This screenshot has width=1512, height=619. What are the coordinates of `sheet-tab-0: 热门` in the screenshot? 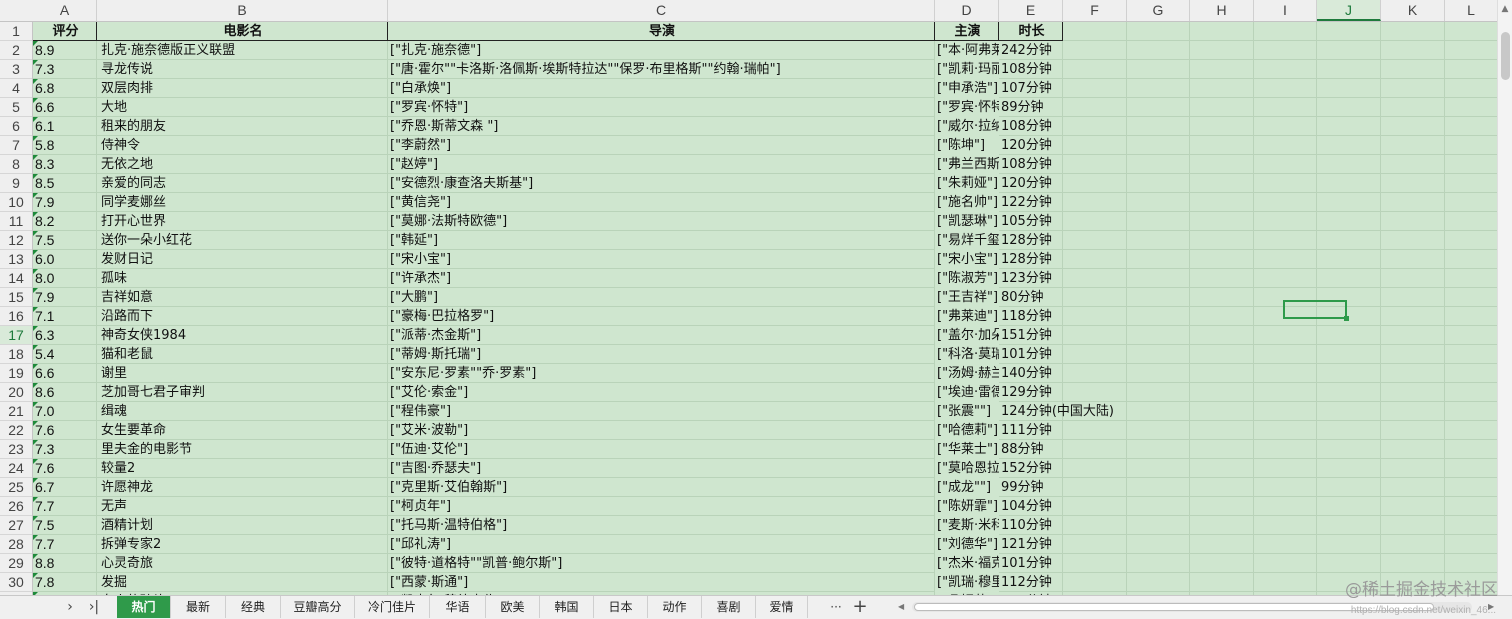 It's located at (144, 607).